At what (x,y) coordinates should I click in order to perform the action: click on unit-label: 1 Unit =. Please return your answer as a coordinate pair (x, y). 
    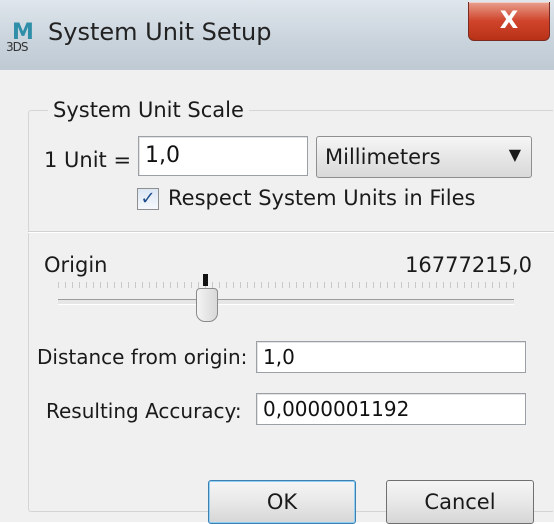
    Looking at the image, I should click on (88, 160).